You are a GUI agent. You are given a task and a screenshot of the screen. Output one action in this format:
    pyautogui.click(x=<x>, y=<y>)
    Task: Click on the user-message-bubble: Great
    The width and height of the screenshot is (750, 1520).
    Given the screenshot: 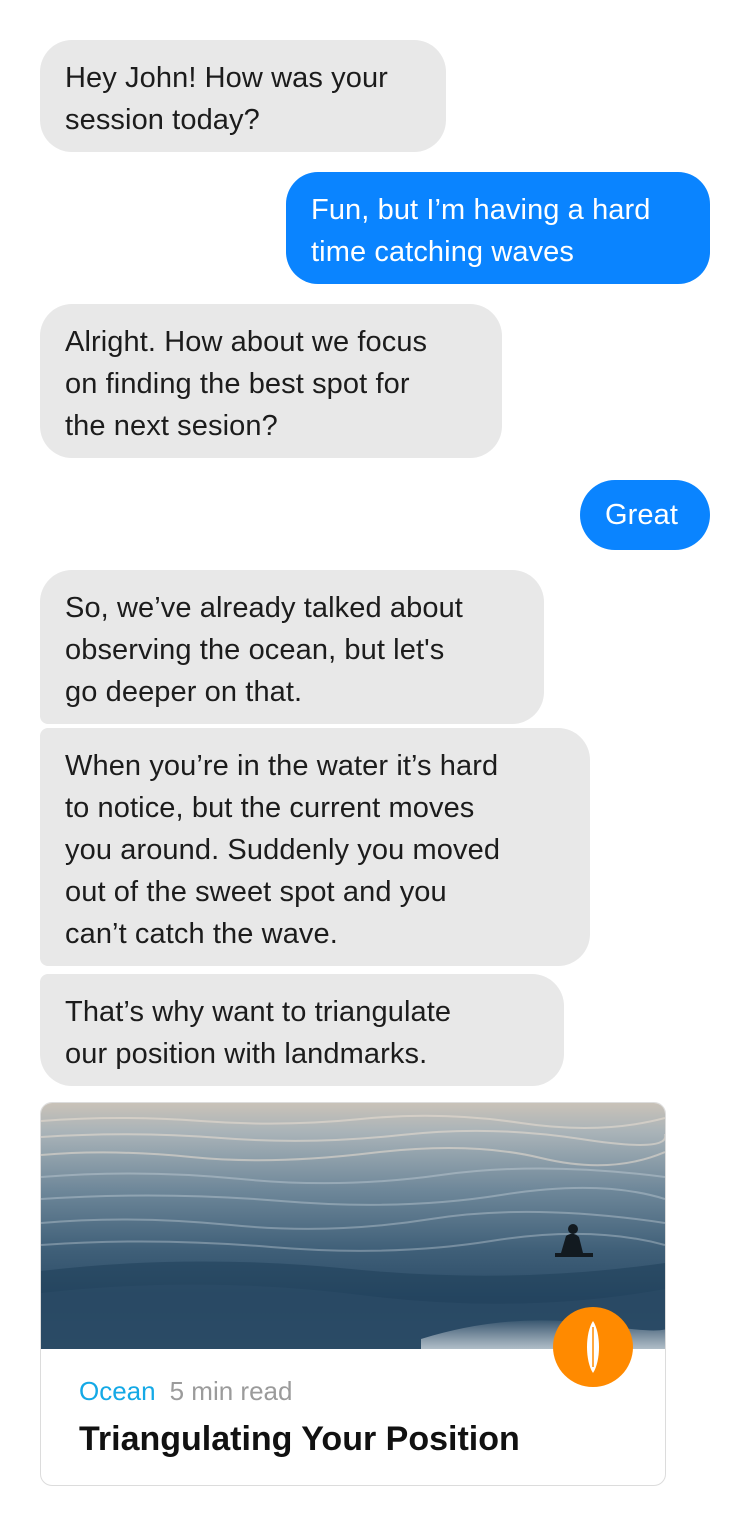 What is the action you would take?
    pyautogui.click(x=645, y=515)
    